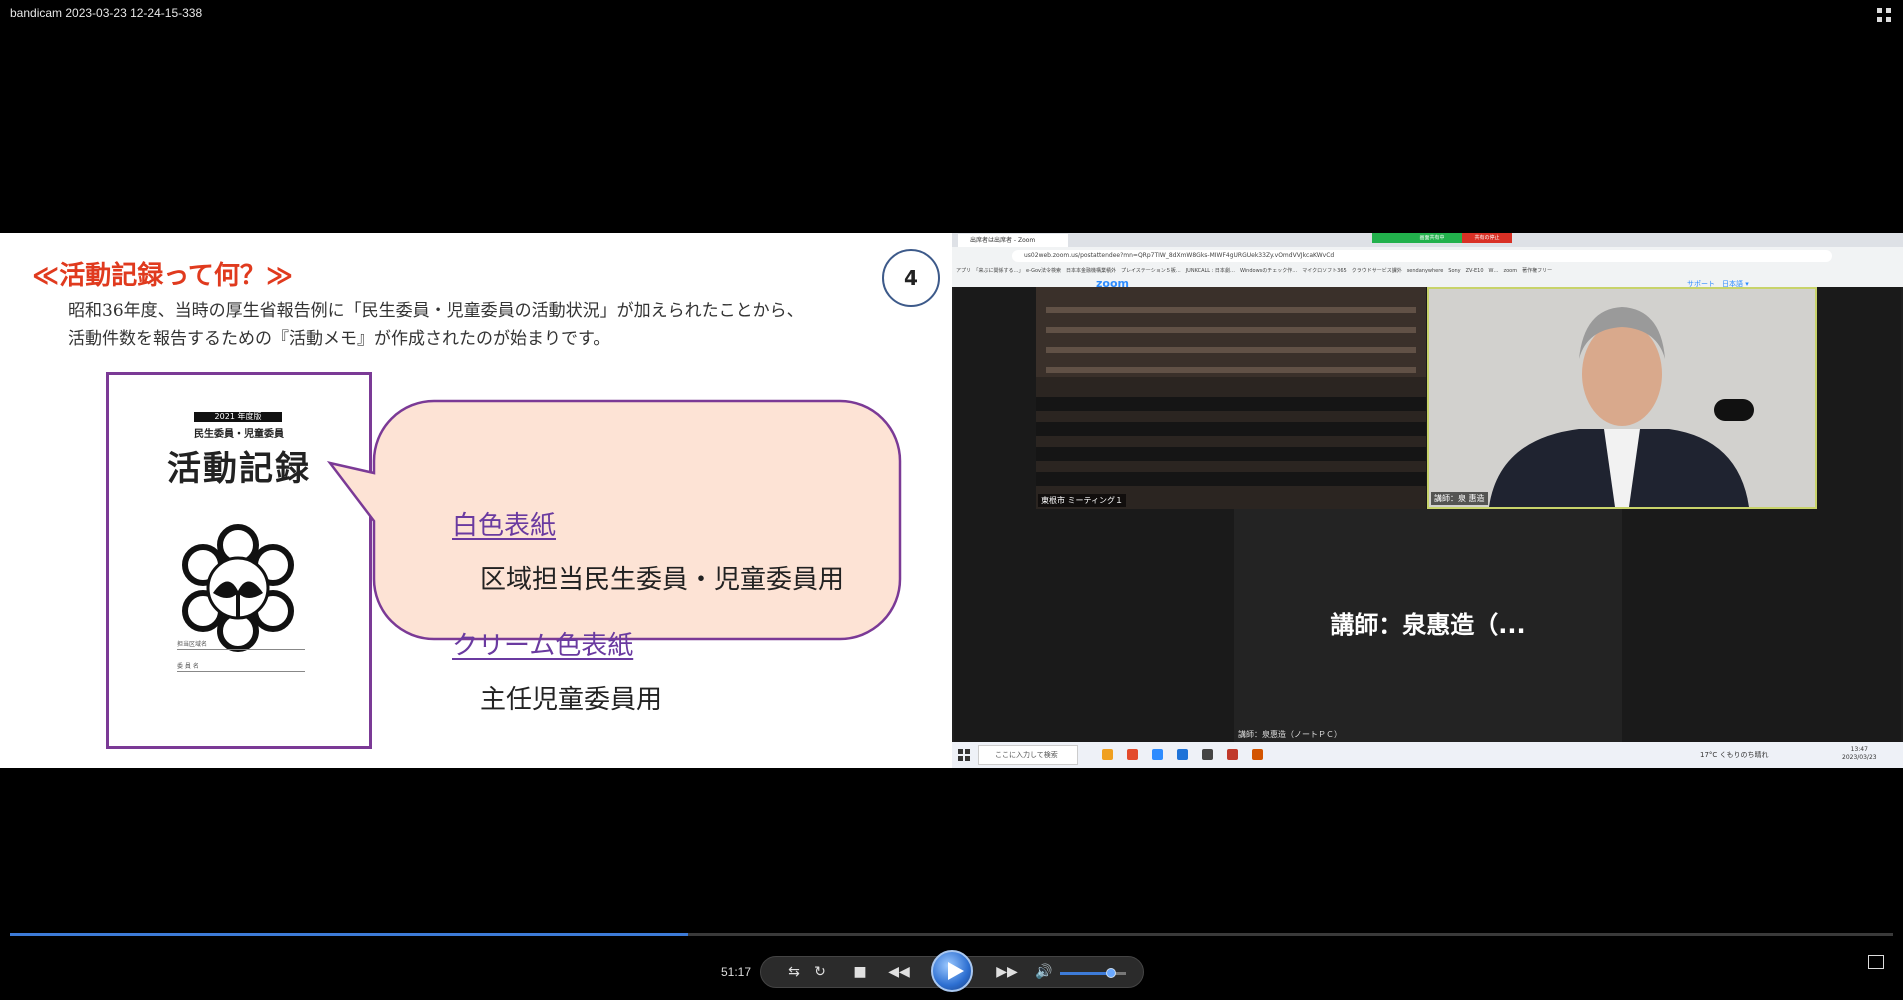  What do you see at coordinates (349, 934) in the screenshot?
I see `seek-bar-fill` at bounding box center [349, 934].